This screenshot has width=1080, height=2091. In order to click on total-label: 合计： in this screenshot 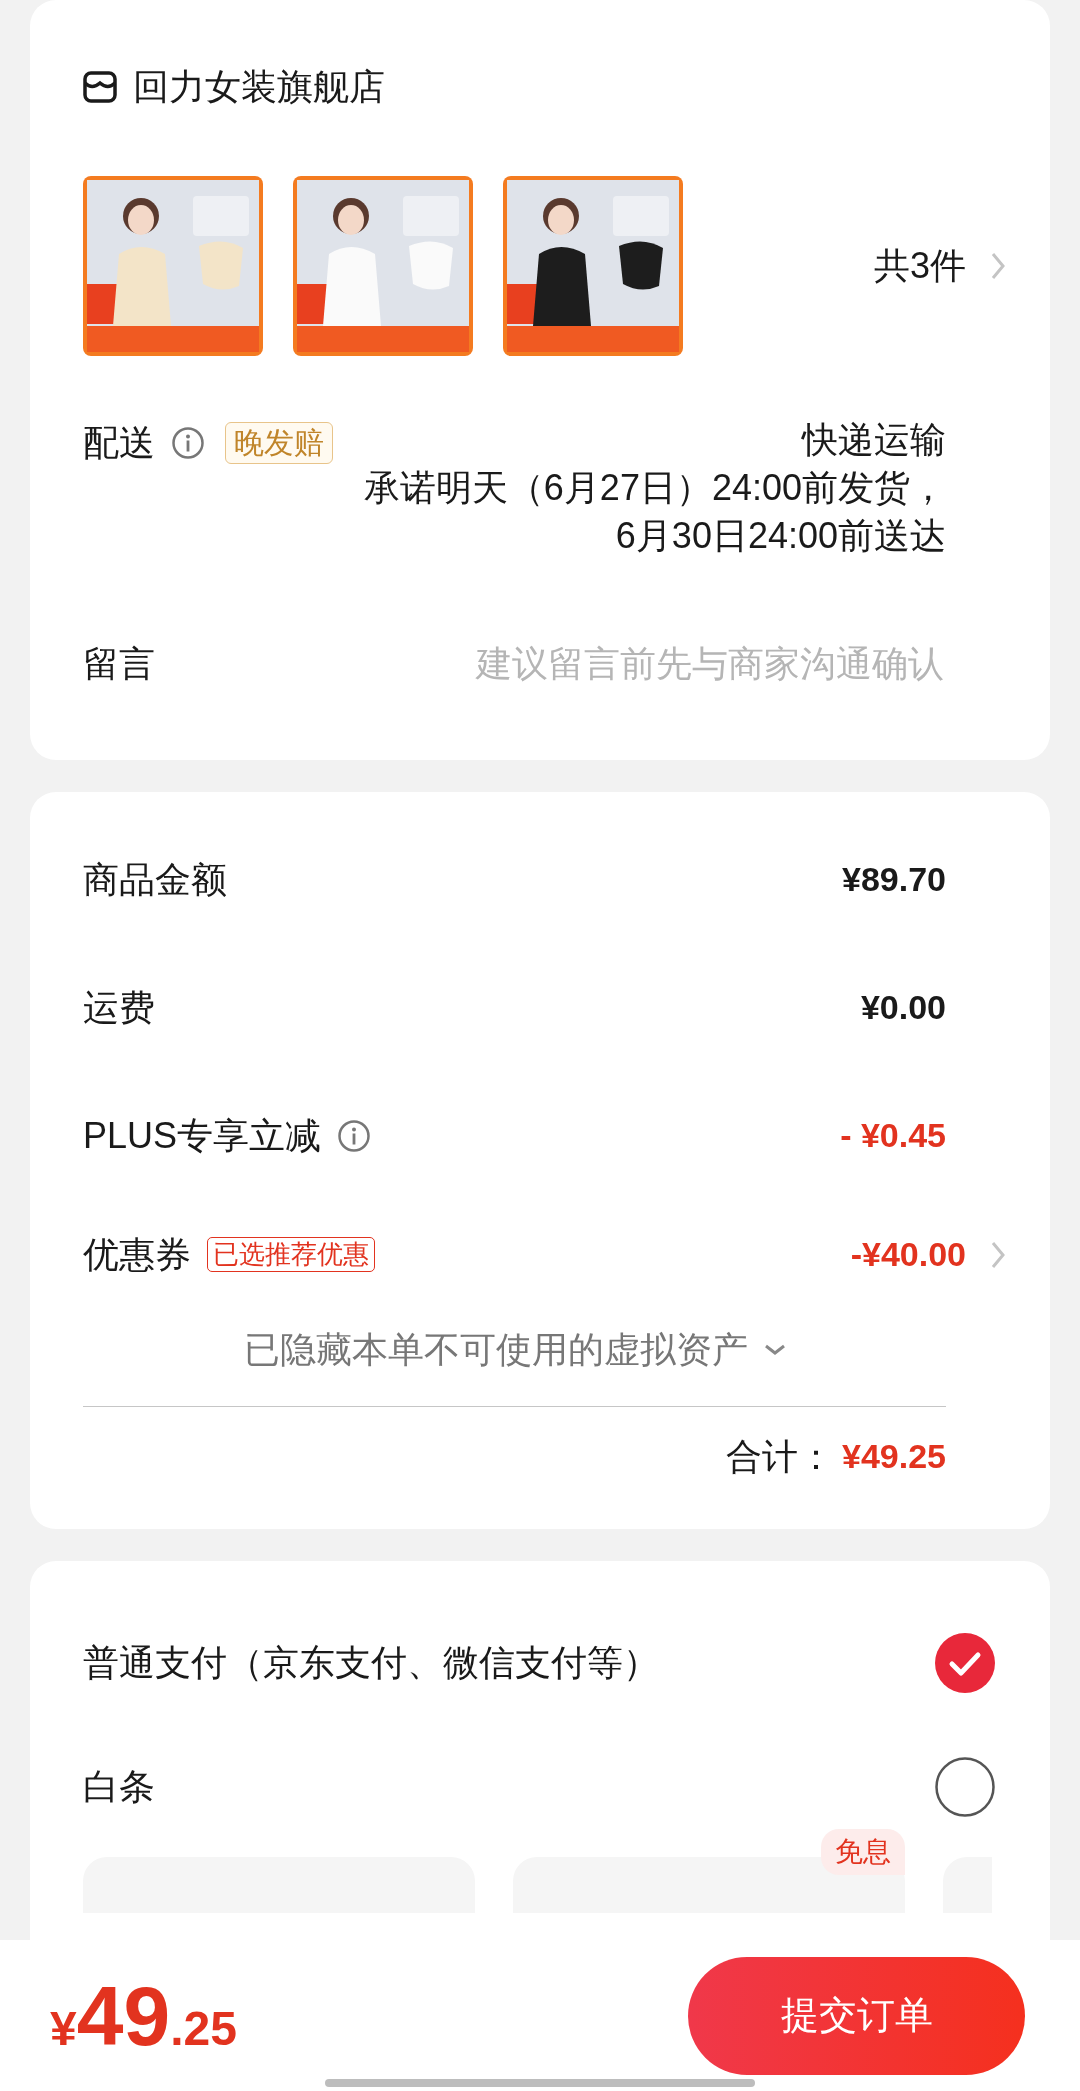, I will do `click(780, 1456)`.